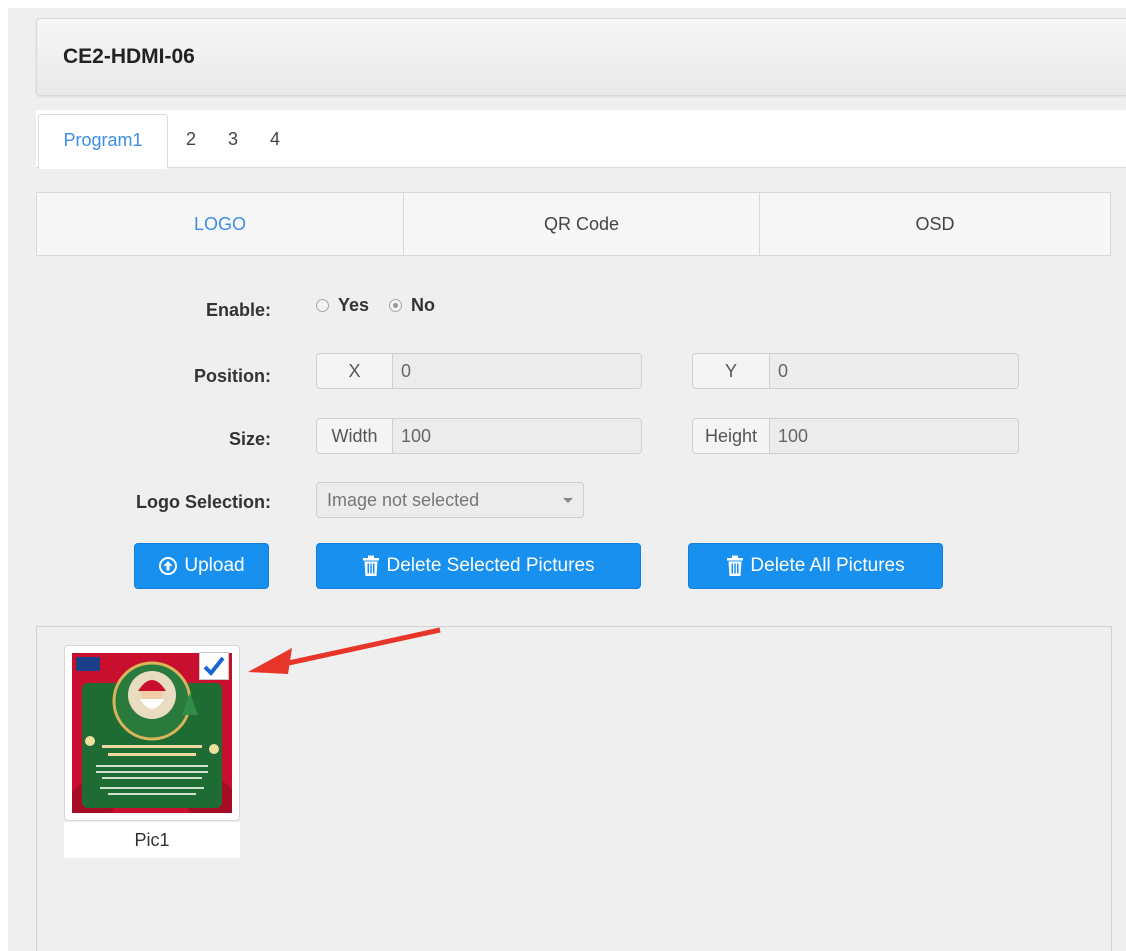 This screenshot has height=951, width=1126. I want to click on delete-all-label: Delete All Pictures, so click(827, 565).